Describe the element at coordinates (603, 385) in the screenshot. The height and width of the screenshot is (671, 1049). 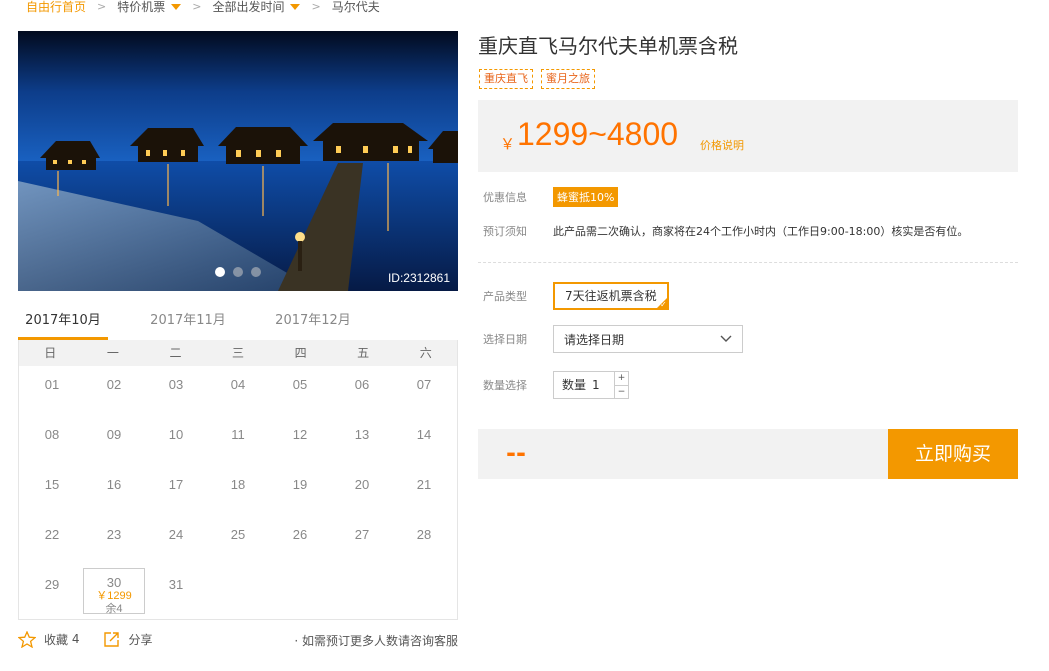
I see `quantity-value: 1` at that location.